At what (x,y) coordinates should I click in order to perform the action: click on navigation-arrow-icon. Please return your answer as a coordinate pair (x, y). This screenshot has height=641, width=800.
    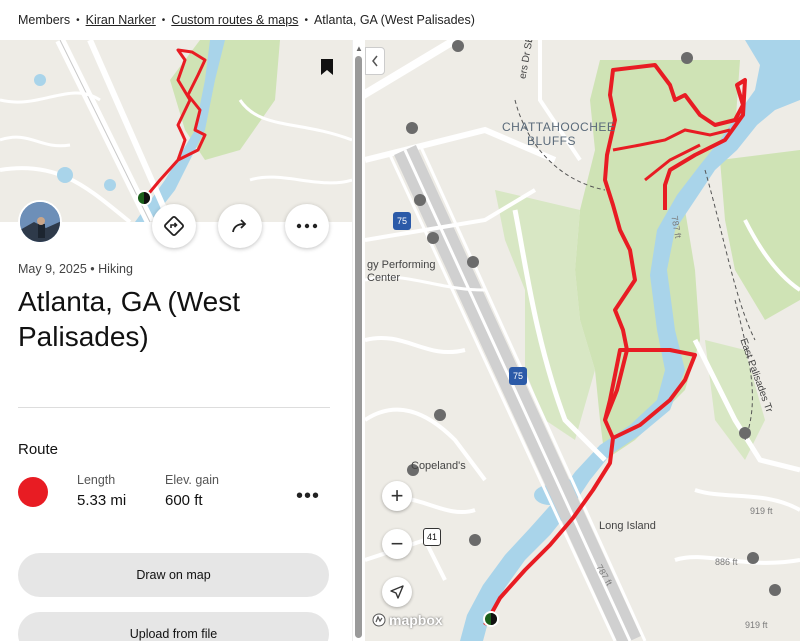
    Looking at the image, I should click on (397, 592).